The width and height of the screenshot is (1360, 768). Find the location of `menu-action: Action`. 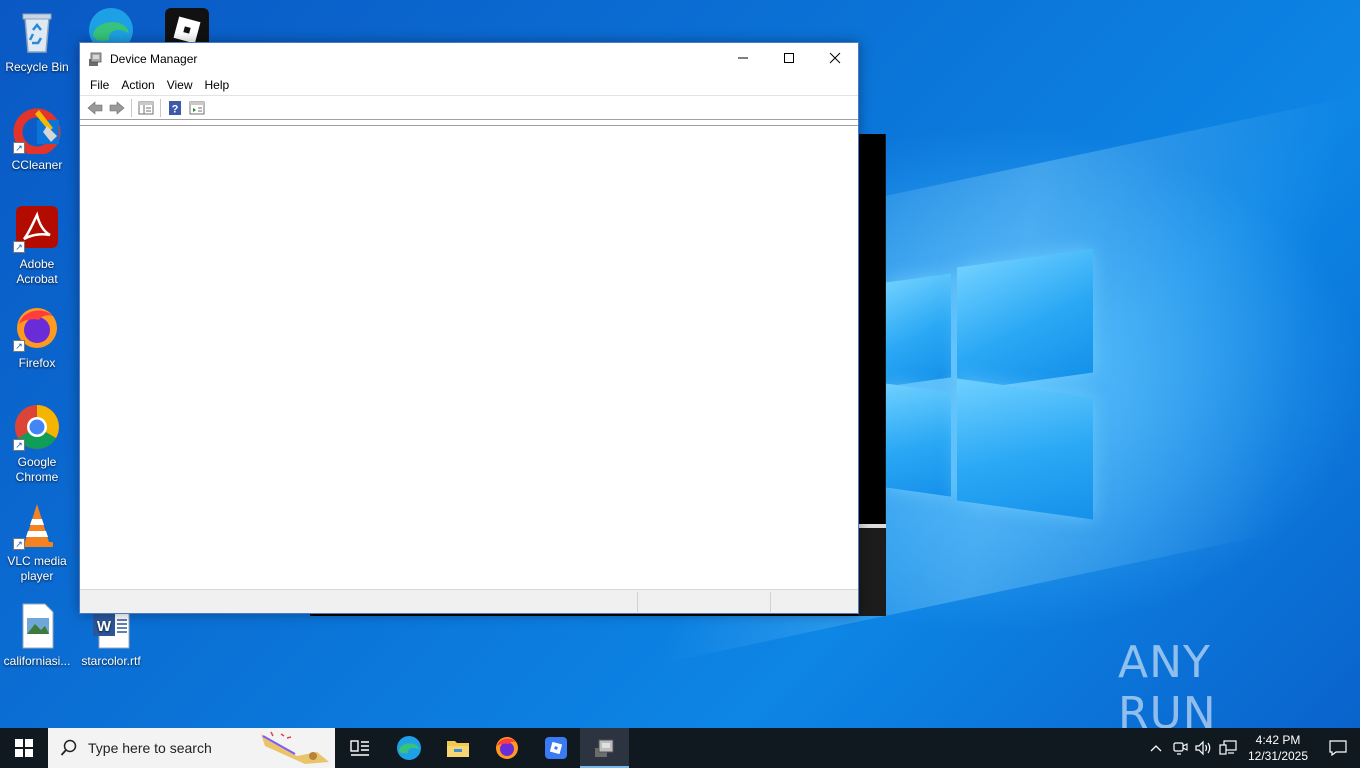

menu-action: Action is located at coordinates (137, 85).